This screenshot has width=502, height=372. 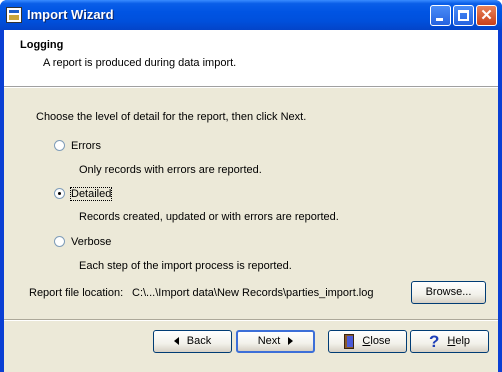 I want to click on arrow-left-icon, so click(x=176, y=341).